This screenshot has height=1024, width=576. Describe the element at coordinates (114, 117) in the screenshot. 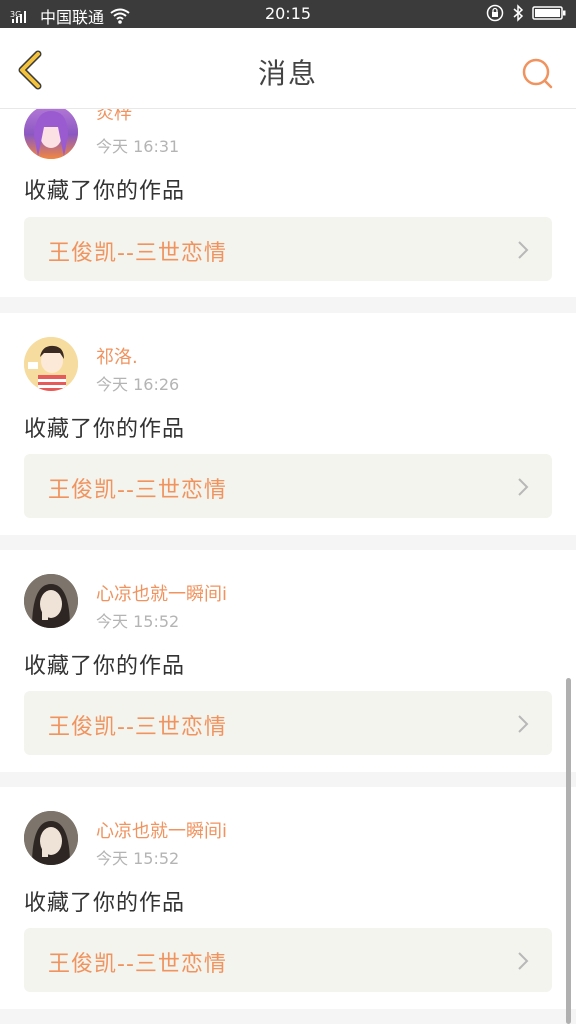

I see `username: 炎梓` at that location.